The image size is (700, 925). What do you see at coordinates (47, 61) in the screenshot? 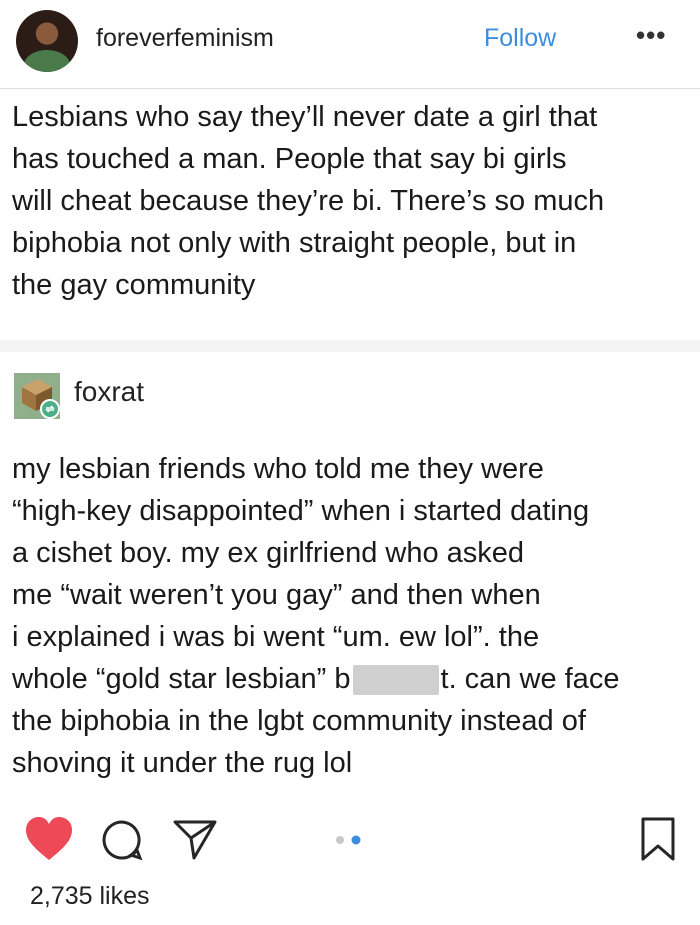
I see `avatar-shoulders` at bounding box center [47, 61].